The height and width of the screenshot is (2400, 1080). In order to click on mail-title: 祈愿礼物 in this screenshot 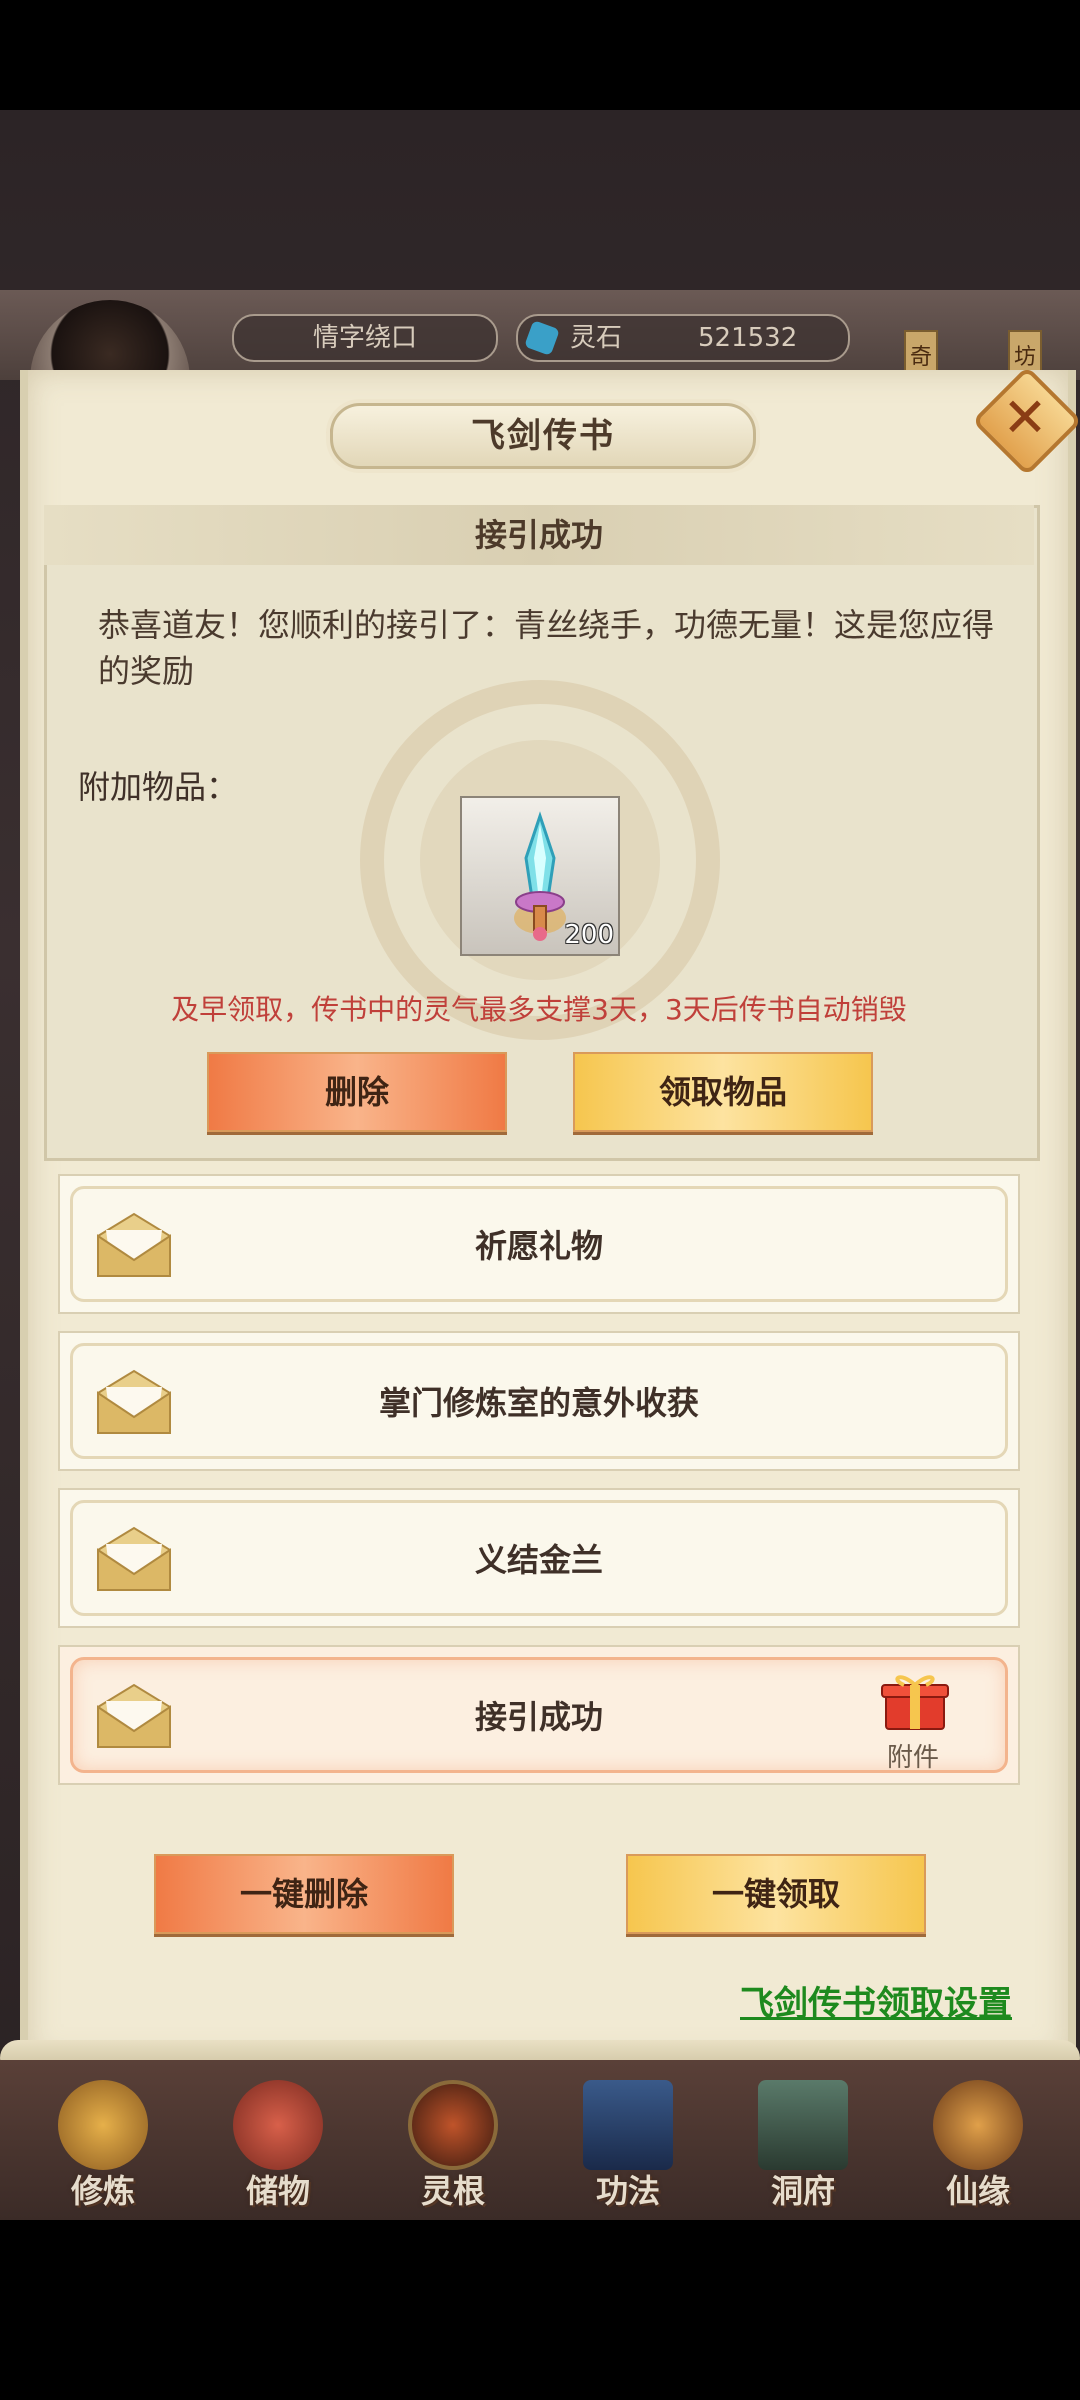, I will do `click(538, 1246)`.